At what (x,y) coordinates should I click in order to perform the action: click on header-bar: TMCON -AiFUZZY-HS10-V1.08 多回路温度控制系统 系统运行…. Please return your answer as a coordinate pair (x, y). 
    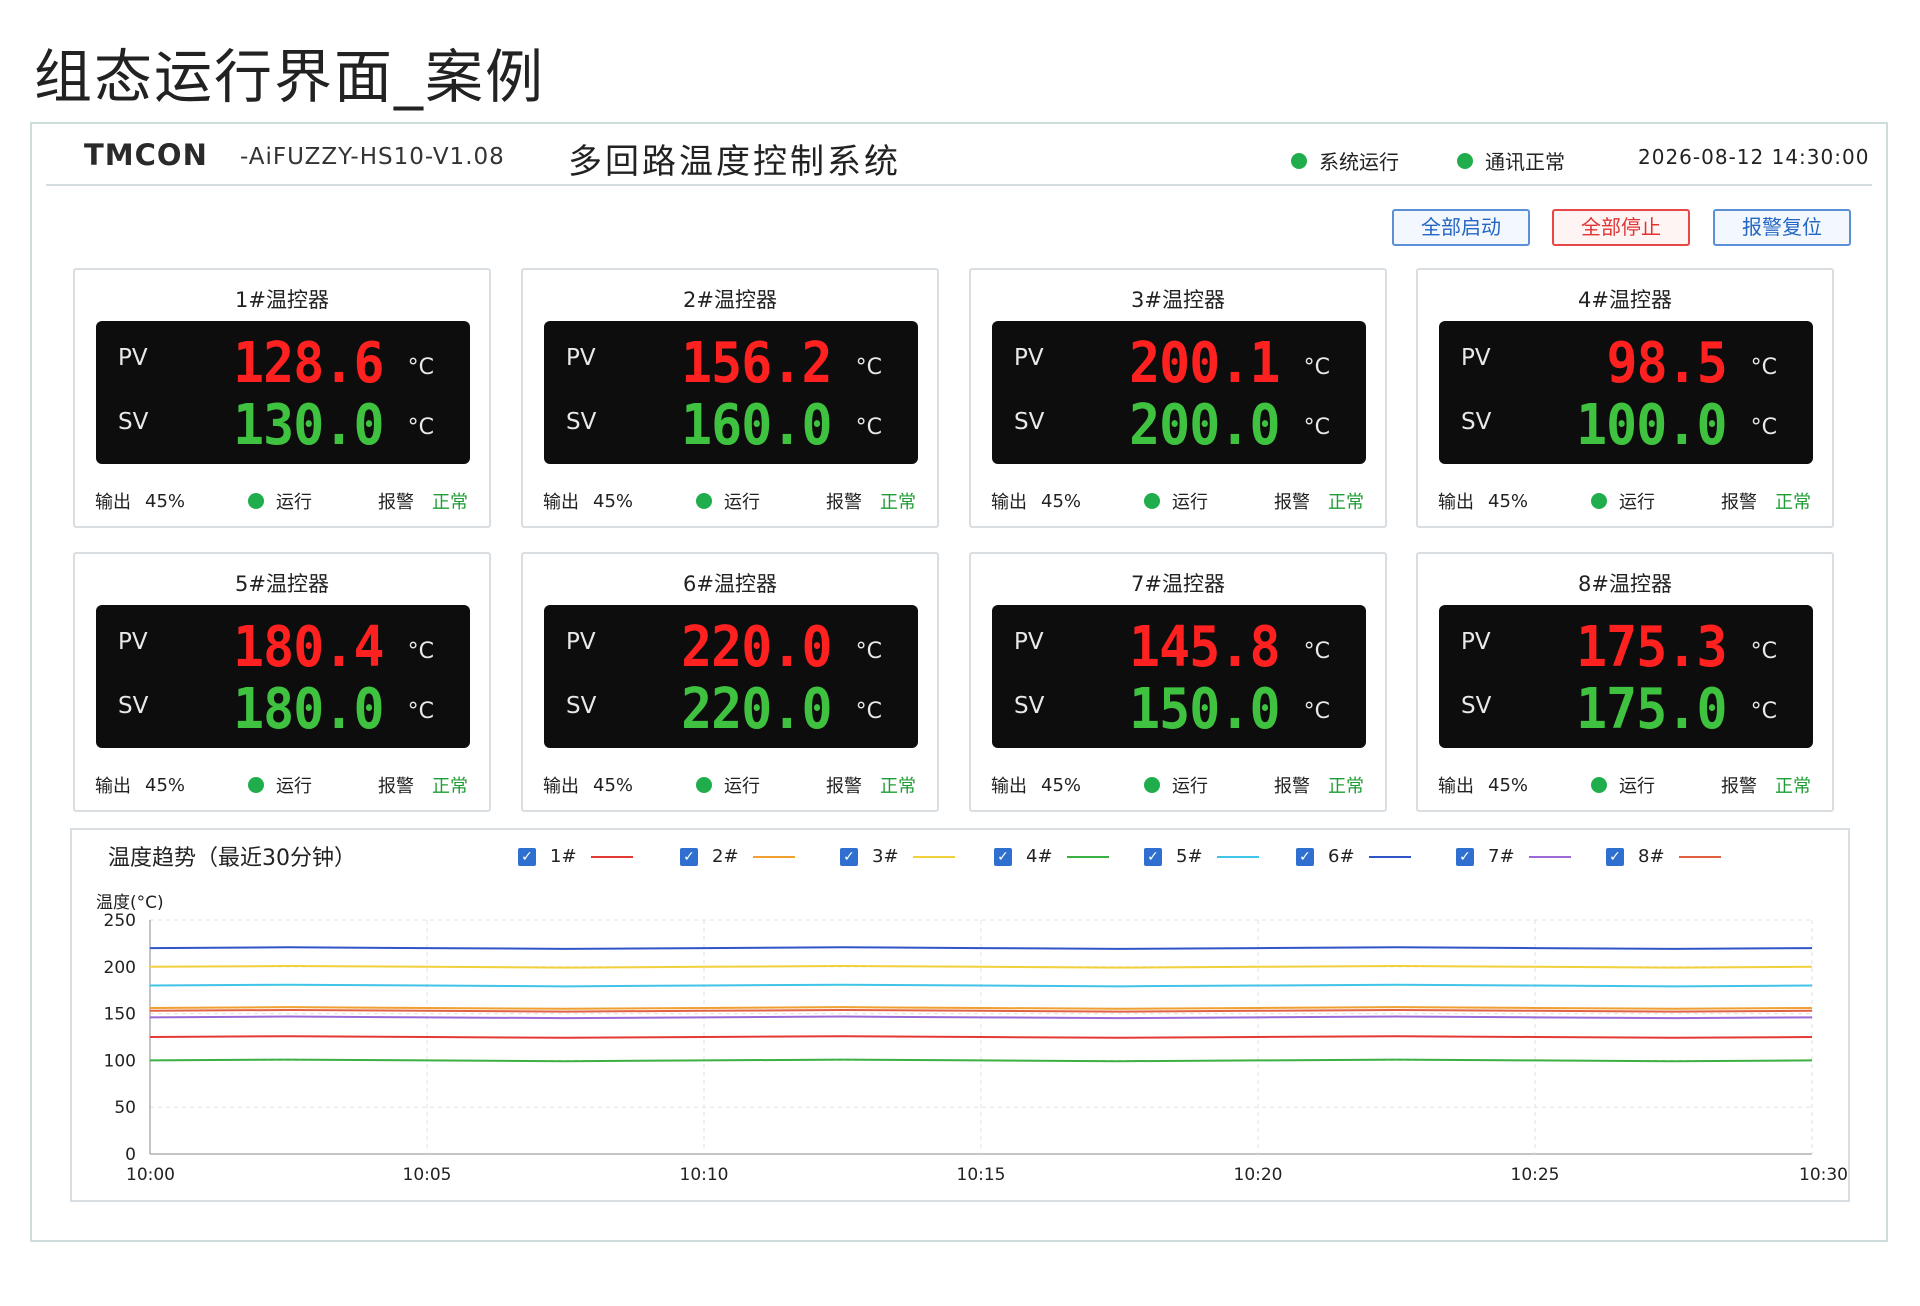
    Looking at the image, I should click on (959, 155).